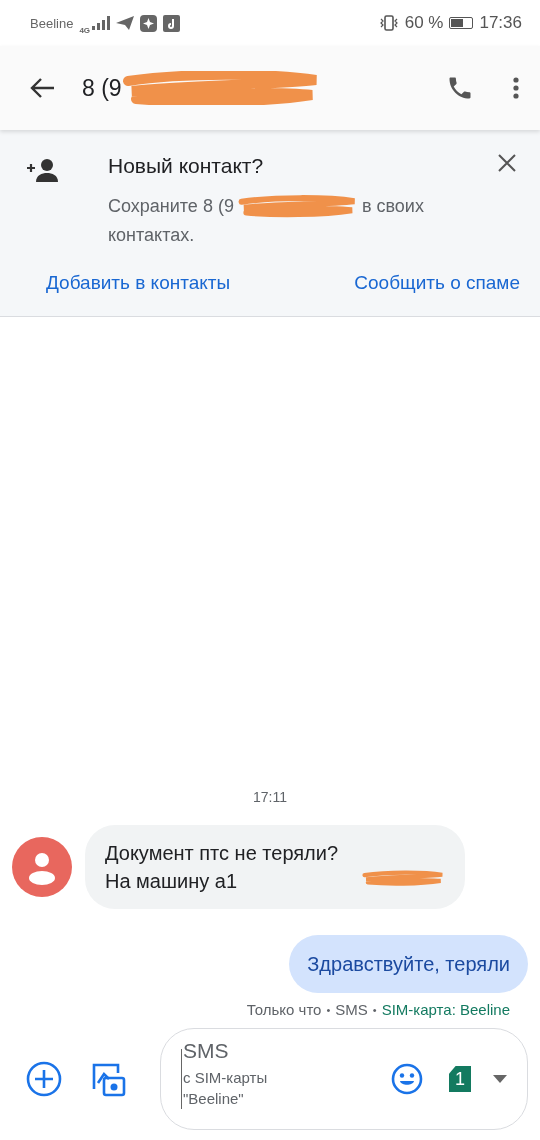 The height and width of the screenshot is (1140, 540). I want to click on add-person-icon, so click(43, 170).